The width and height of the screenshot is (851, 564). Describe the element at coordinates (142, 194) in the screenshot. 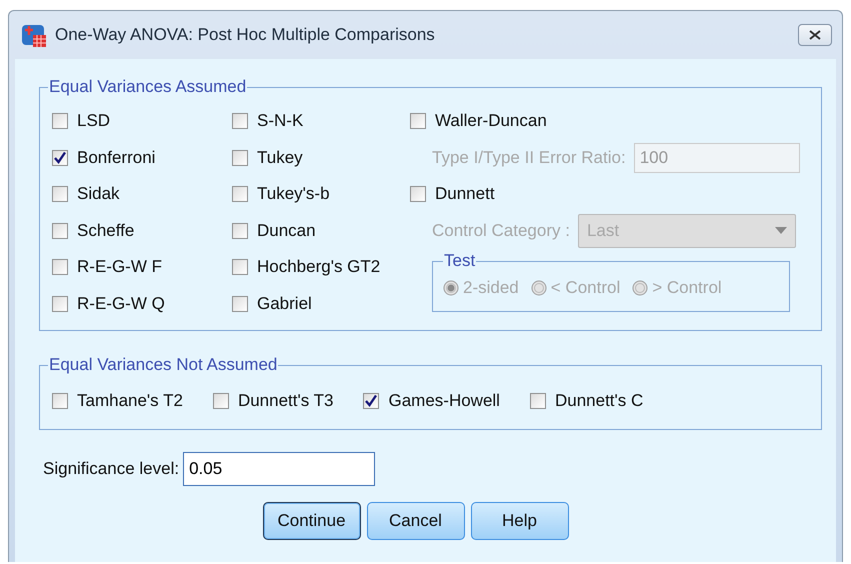

I see `checkbox: Sidak` at that location.